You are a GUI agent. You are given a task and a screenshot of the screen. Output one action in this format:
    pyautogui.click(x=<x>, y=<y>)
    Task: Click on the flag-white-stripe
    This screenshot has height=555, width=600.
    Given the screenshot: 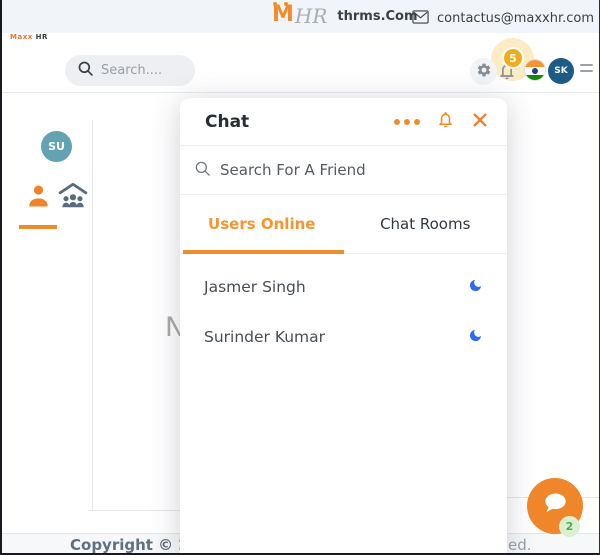 What is the action you would take?
    pyautogui.click(x=535, y=71)
    